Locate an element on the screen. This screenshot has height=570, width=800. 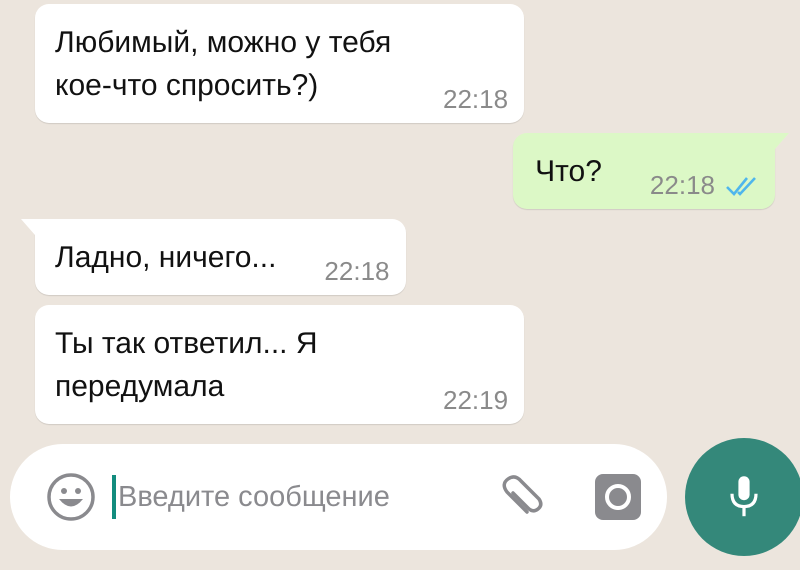
message-text: Ты так ответил... Я передумала is located at coordinates (187, 365).